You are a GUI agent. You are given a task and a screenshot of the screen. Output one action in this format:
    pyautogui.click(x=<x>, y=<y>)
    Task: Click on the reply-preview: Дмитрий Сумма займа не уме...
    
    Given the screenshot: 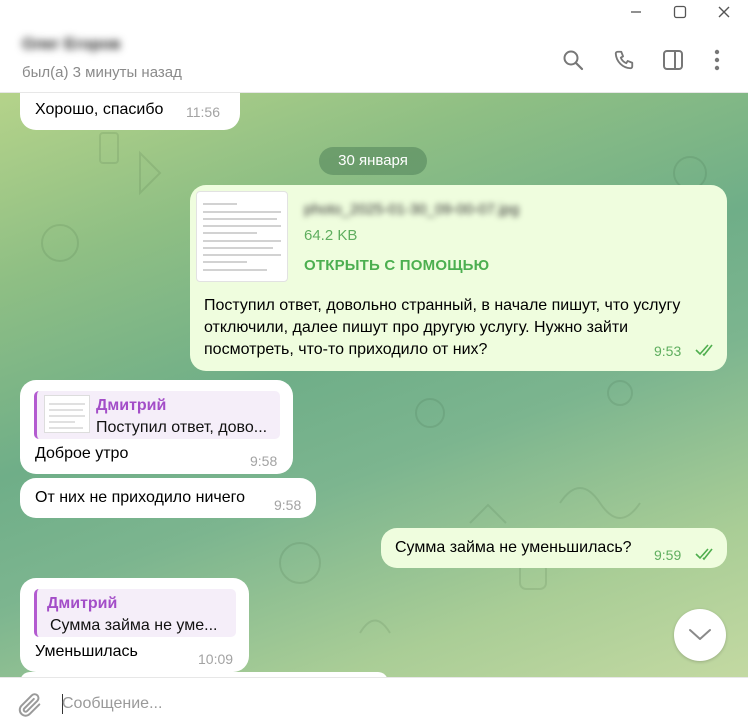 What is the action you would take?
    pyautogui.click(x=135, y=613)
    